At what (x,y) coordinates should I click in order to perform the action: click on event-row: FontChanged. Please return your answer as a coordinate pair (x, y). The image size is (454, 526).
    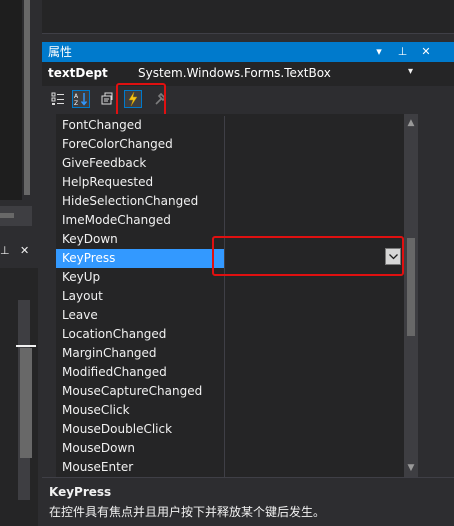
    Looking at the image, I should click on (230, 125).